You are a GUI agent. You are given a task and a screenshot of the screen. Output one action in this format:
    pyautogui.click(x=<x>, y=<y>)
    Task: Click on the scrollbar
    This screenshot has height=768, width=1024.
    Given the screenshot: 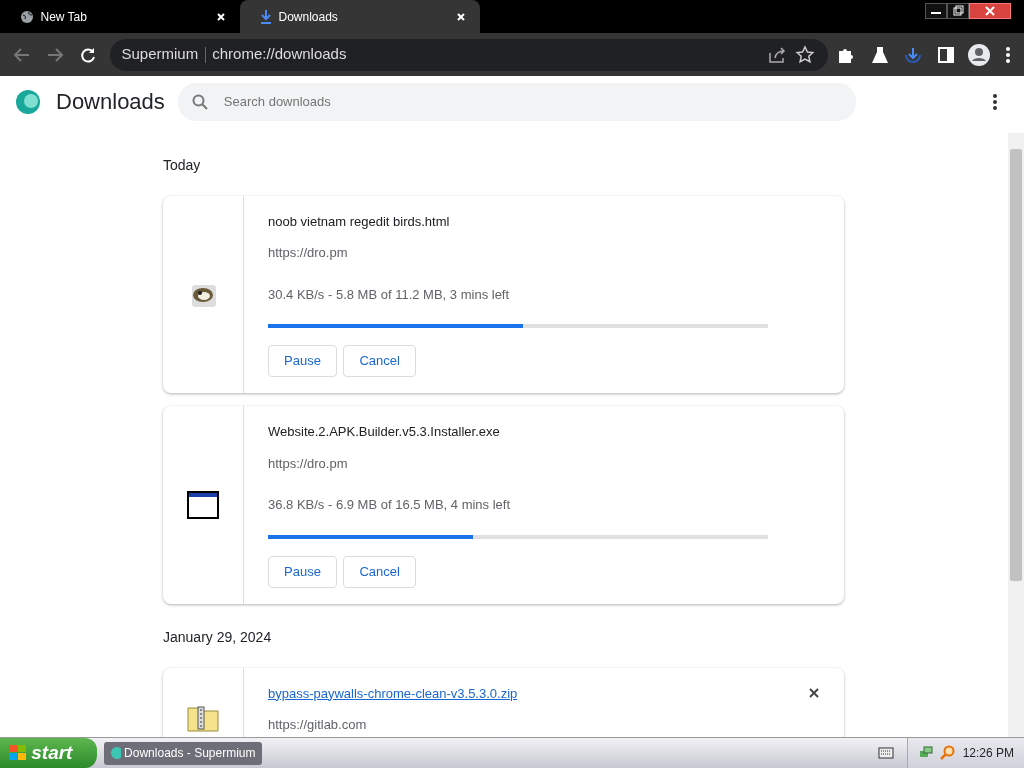 What is the action you would take?
    pyautogui.click(x=1016, y=435)
    